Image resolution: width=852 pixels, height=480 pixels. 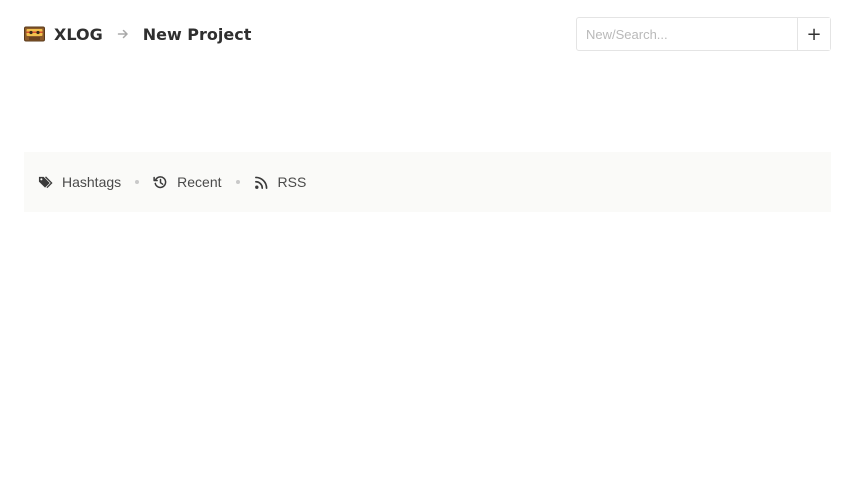 What do you see at coordinates (199, 182) in the screenshot?
I see `nav-item-label: Recent` at bounding box center [199, 182].